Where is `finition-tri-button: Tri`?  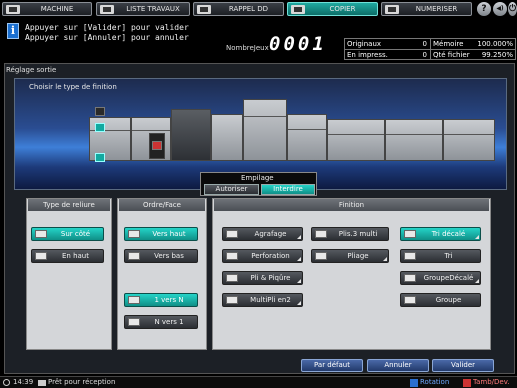
finition-tri-button: Tri is located at coordinates (440, 256).